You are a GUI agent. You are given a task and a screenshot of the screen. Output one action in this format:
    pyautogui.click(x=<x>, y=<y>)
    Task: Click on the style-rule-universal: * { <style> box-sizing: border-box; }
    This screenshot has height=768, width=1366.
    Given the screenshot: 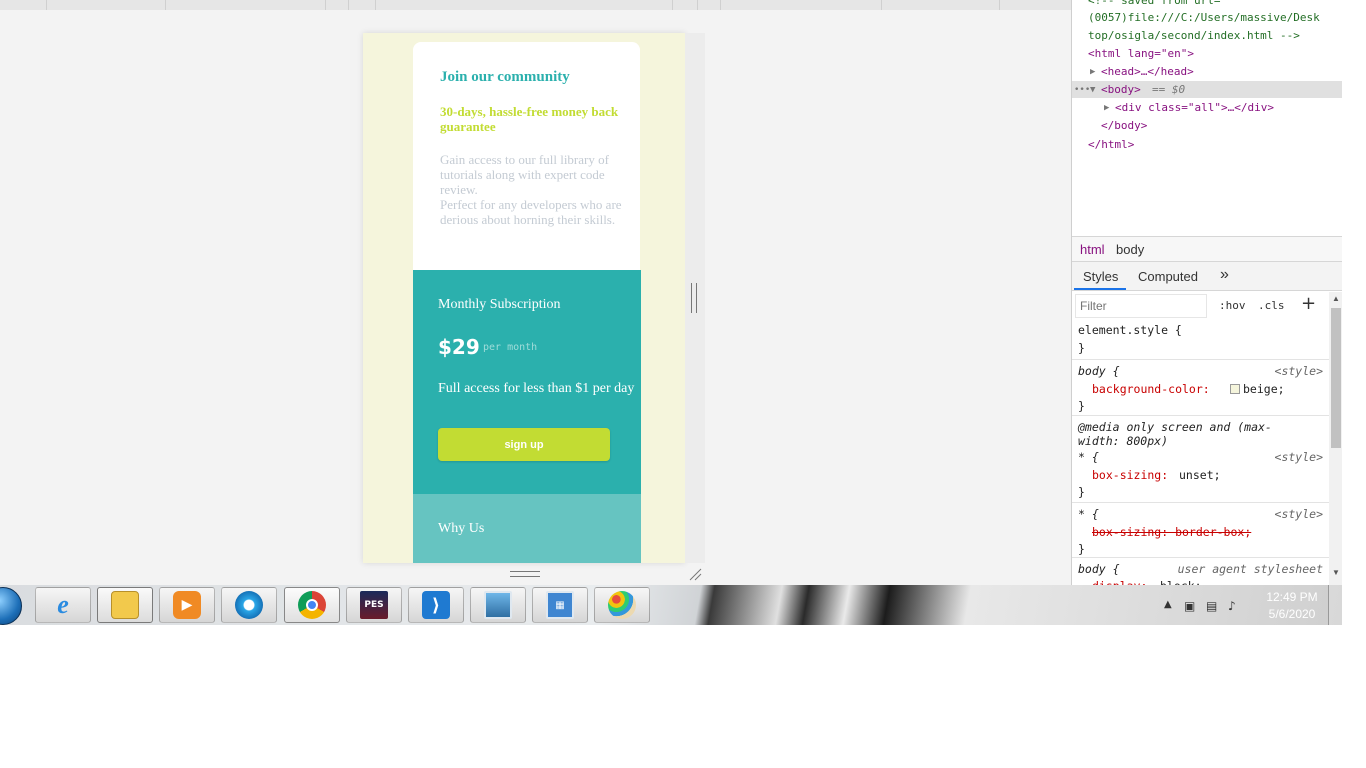 What is the action you would take?
    pyautogui.click(x=1200, y=531)
    